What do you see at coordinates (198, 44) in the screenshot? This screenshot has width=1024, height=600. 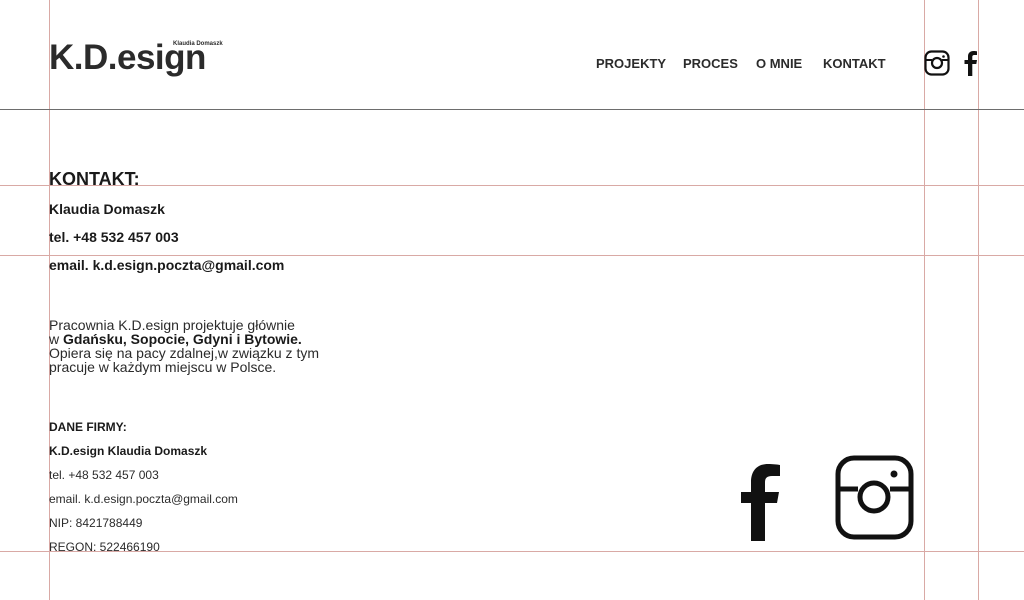 I see `logo-subtitle: Klaudia Domaszk` at bounding box center [198, 44].